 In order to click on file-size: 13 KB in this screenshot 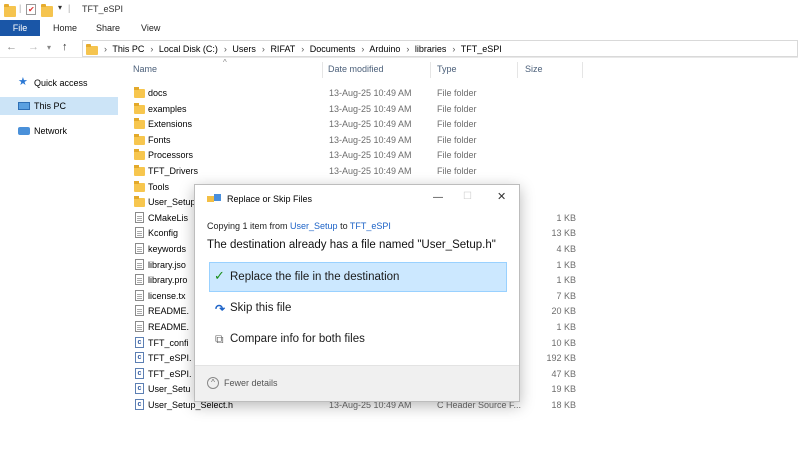, I will do `click(563, 233)`.